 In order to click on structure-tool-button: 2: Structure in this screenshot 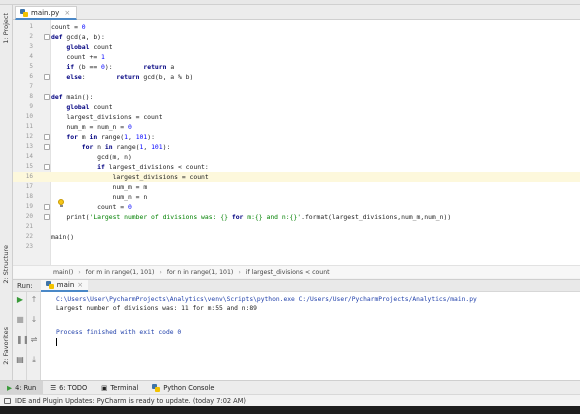, I will do `click(6, 264)`.